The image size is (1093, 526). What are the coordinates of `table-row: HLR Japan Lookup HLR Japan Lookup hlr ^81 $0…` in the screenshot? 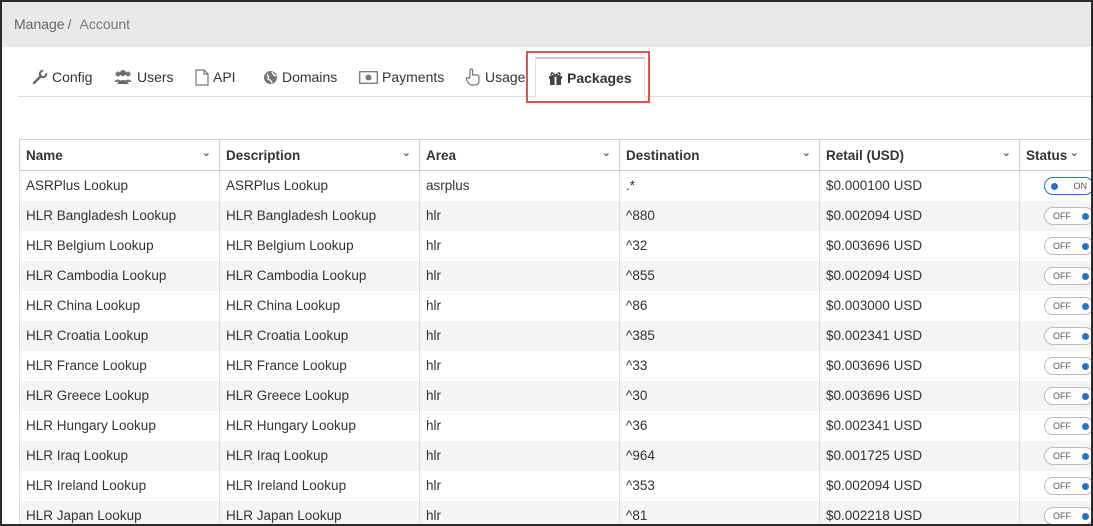 It's located at (555, 512).